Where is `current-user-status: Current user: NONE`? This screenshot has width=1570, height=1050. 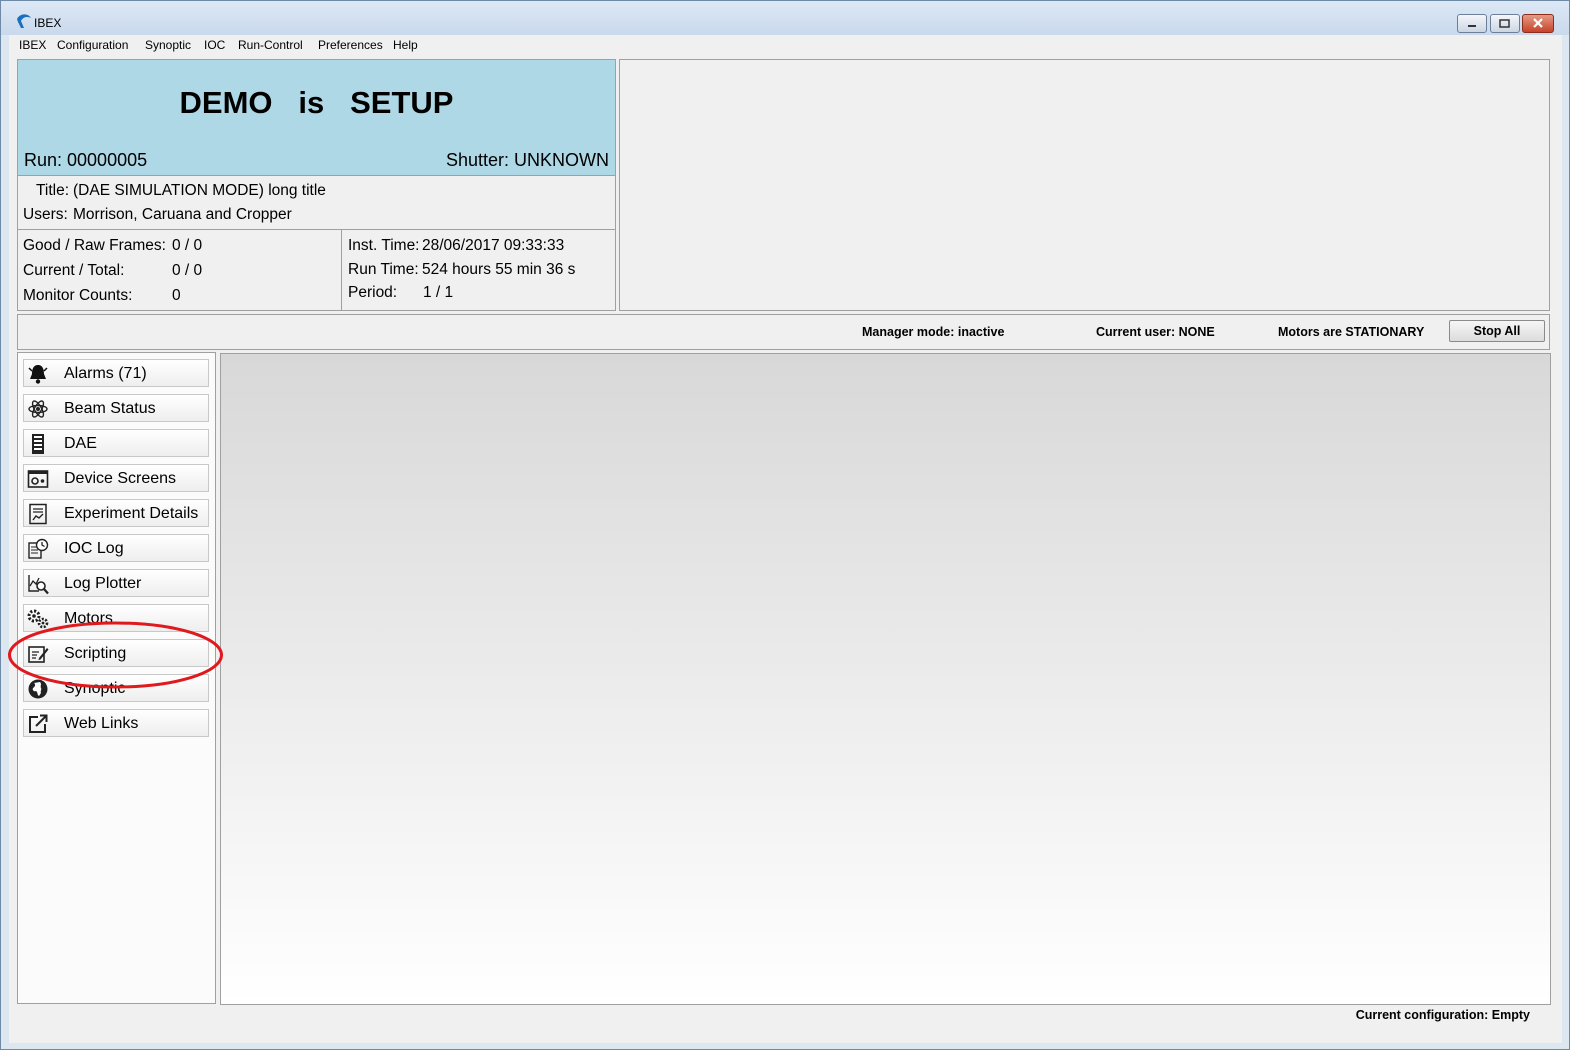 current-user-status: Current user: NONE is located at coordinates (1155, 332).